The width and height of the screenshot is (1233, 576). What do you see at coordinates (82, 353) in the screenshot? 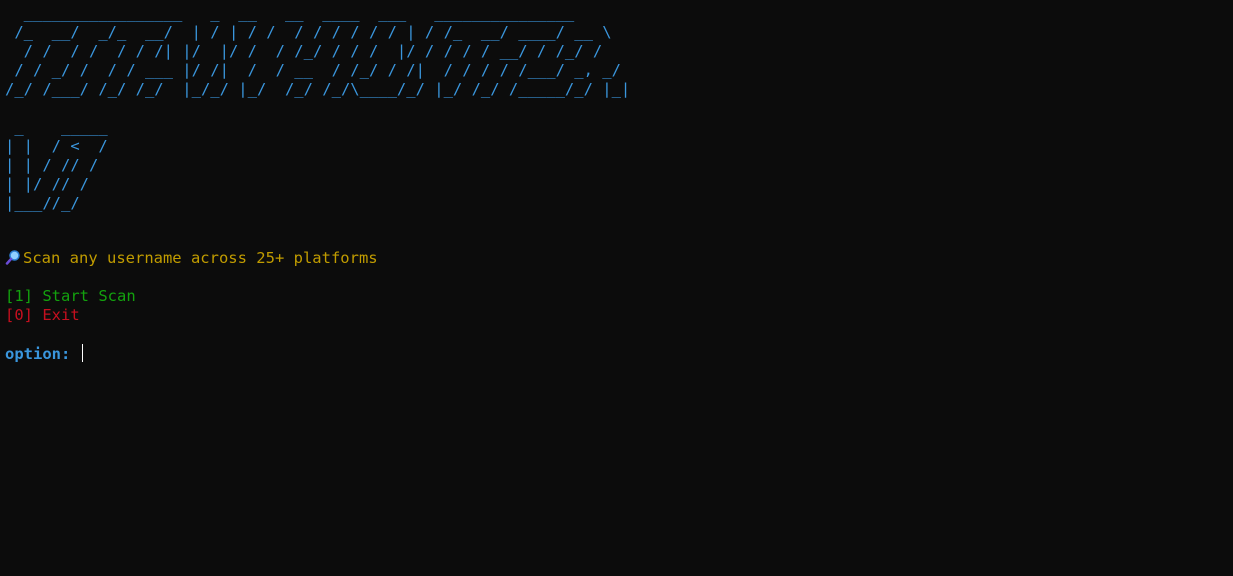
I see `text-cursor` at bounding box center [82, 353].